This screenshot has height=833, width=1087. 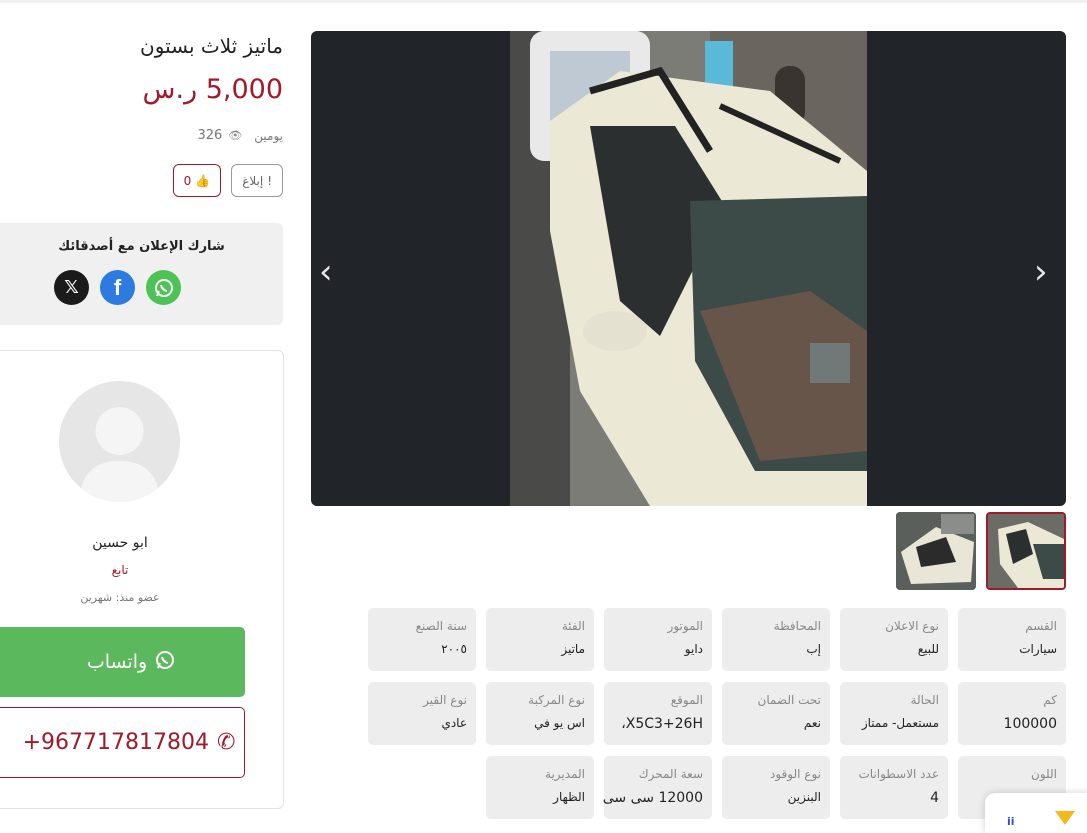 I want to click on seller-name: ابو حسين, so click(x=124, y=543).